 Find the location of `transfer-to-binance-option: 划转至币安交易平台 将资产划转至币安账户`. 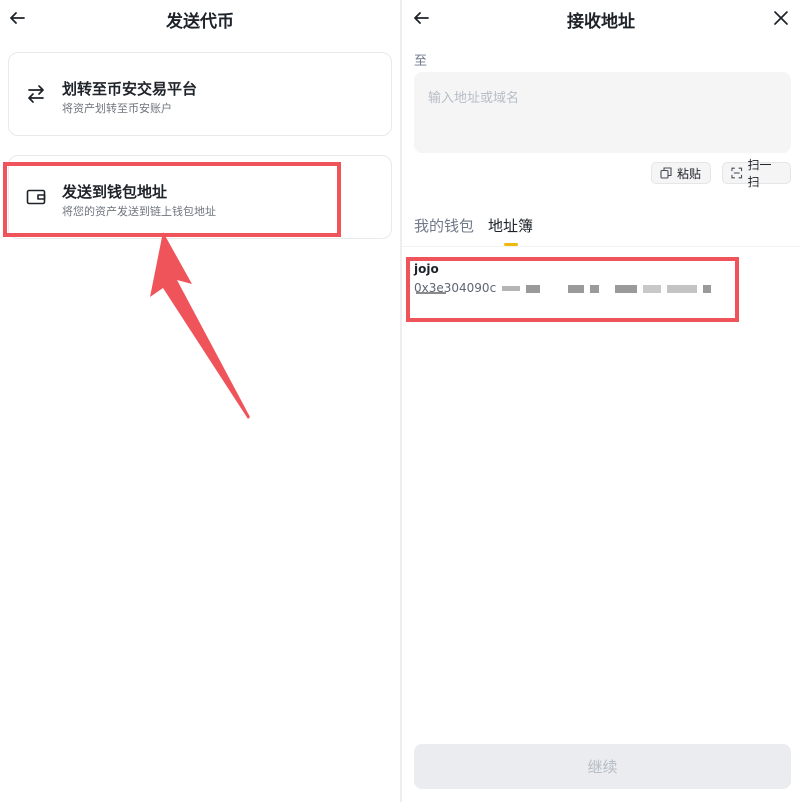

transfer-to-binance-option: 划转至币安交易平台 将资产划转至币安账户 is located at coordinates (200, 94).